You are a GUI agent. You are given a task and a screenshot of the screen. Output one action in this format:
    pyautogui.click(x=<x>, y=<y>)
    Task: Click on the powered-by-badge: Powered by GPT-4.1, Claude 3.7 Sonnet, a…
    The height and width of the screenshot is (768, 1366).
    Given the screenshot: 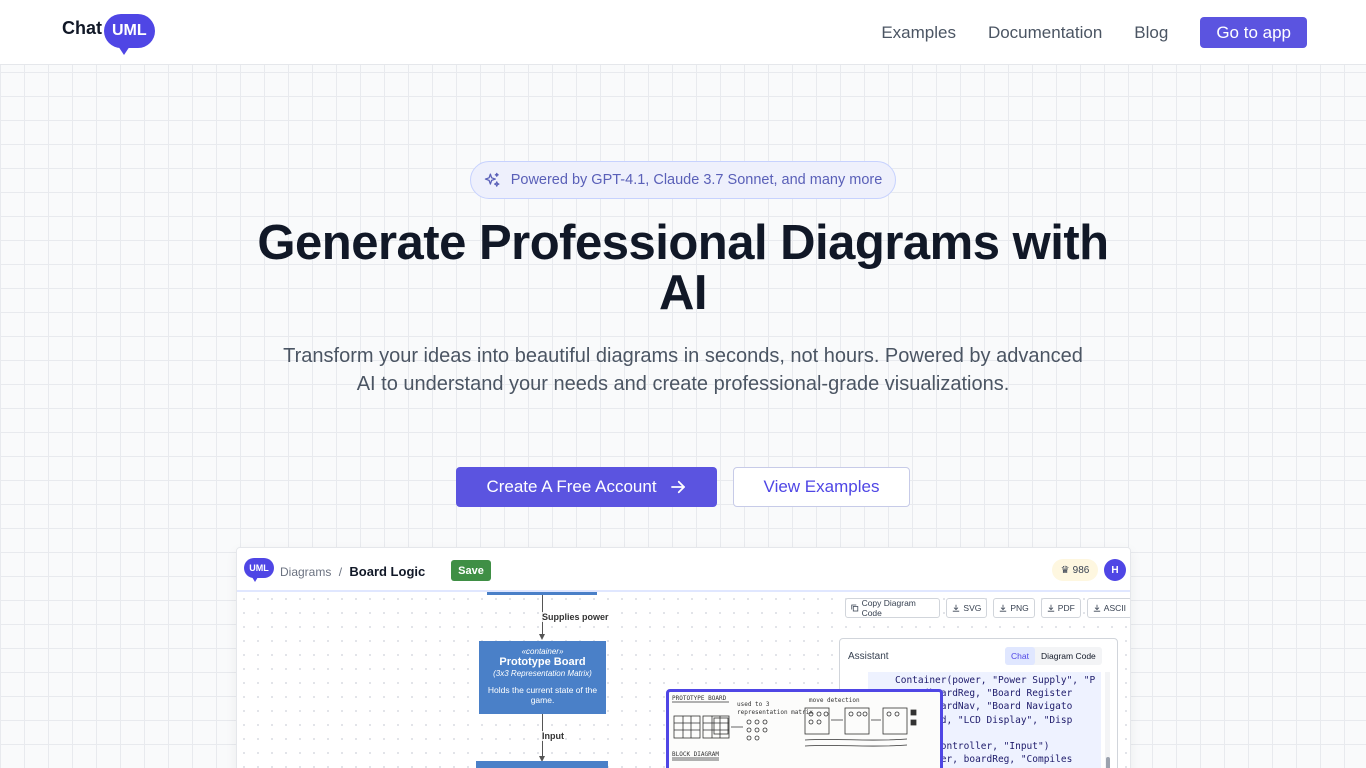 What is the action you would take?
    pyautogui.click(x=683, y=180)
    